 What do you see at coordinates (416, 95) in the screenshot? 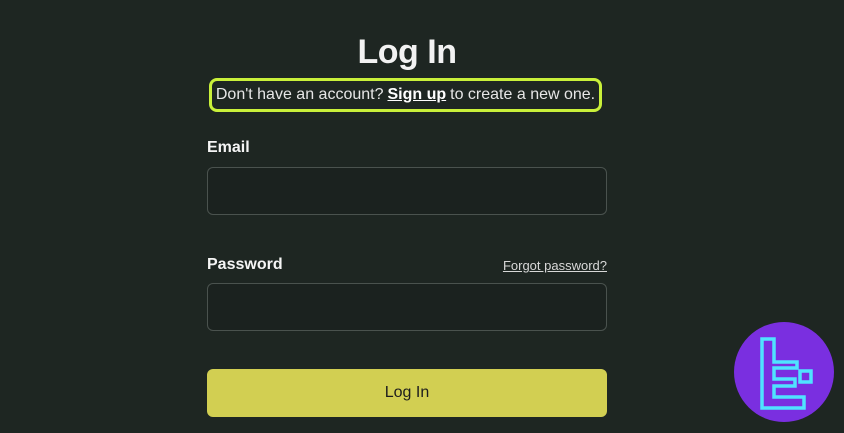
I see `sign-up-link: Sign up` at bounding box center [416, 95].